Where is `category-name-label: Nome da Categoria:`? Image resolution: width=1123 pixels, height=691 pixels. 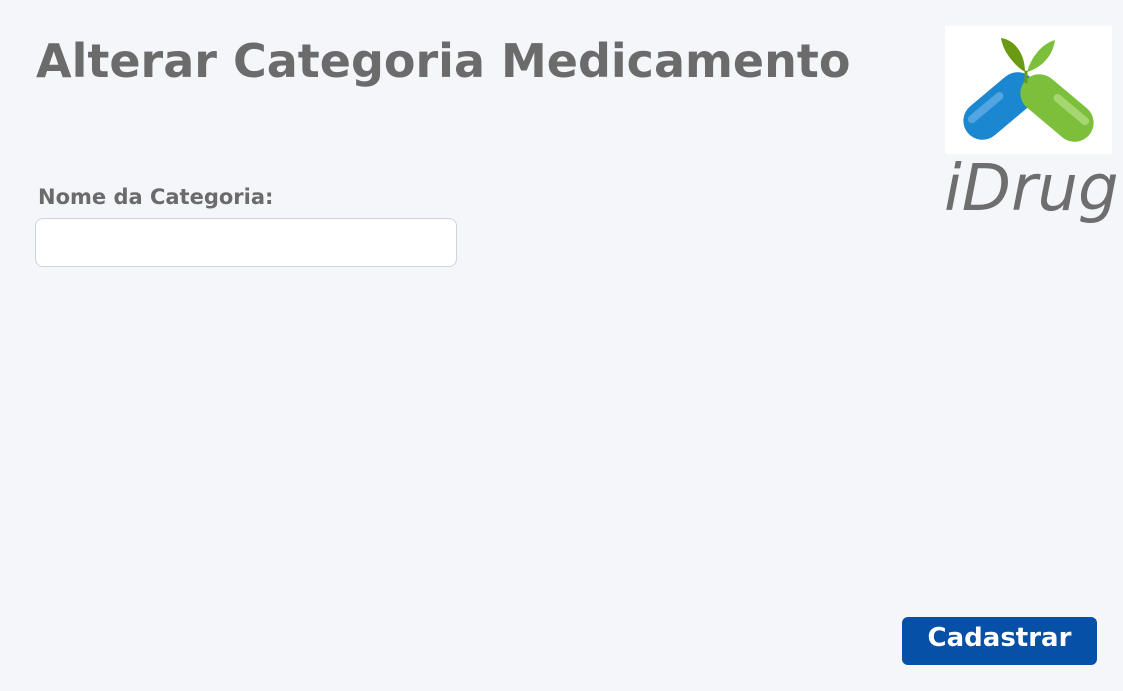 category-name-label: Nome da Categoria: is located at coordinates (156, 197).